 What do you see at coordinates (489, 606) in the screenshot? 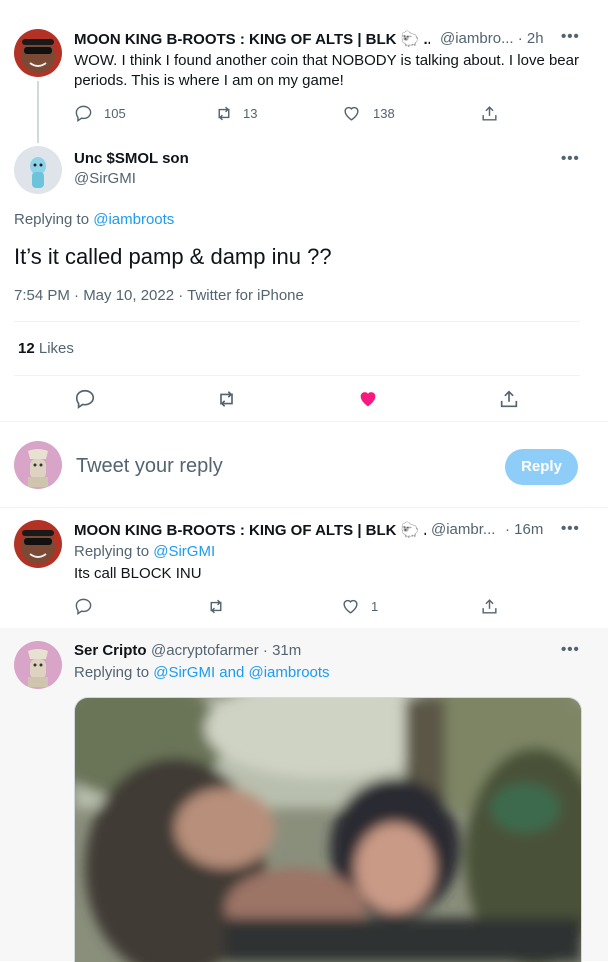
I see `reply1-share-icon` at bounding box center [489, 606].